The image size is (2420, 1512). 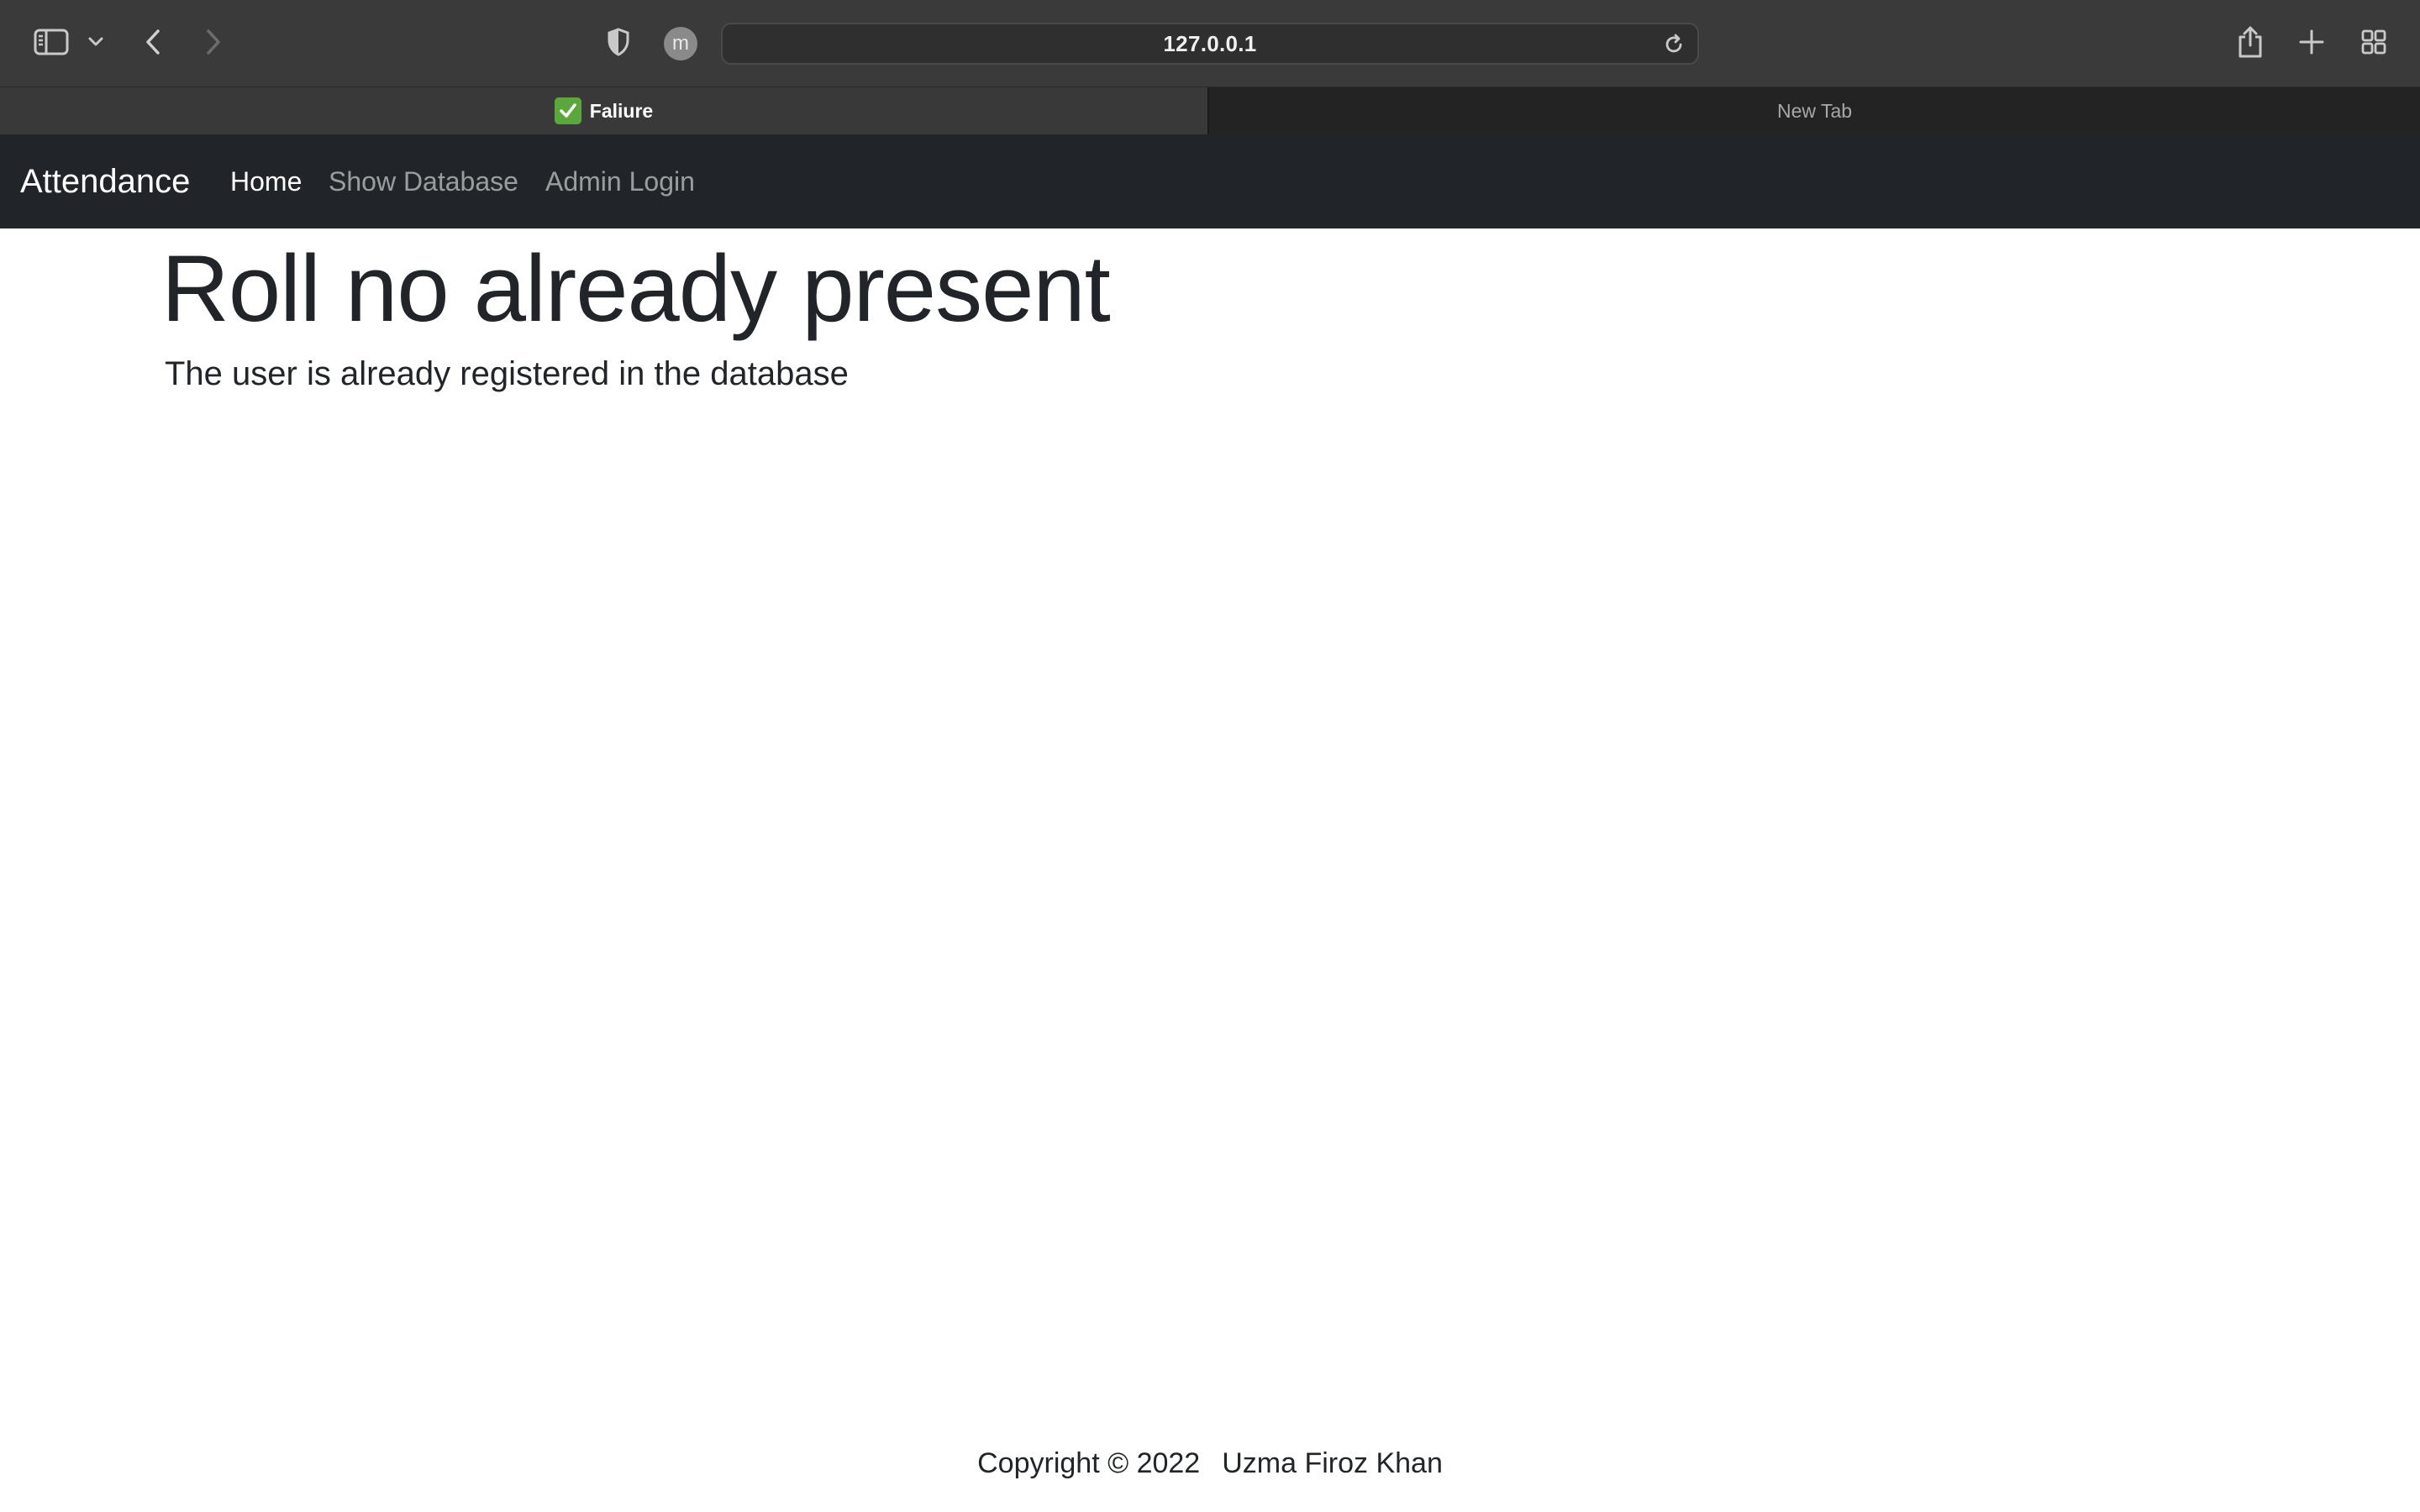 I want to click on plus-icon, so click(x=2311, y=42).